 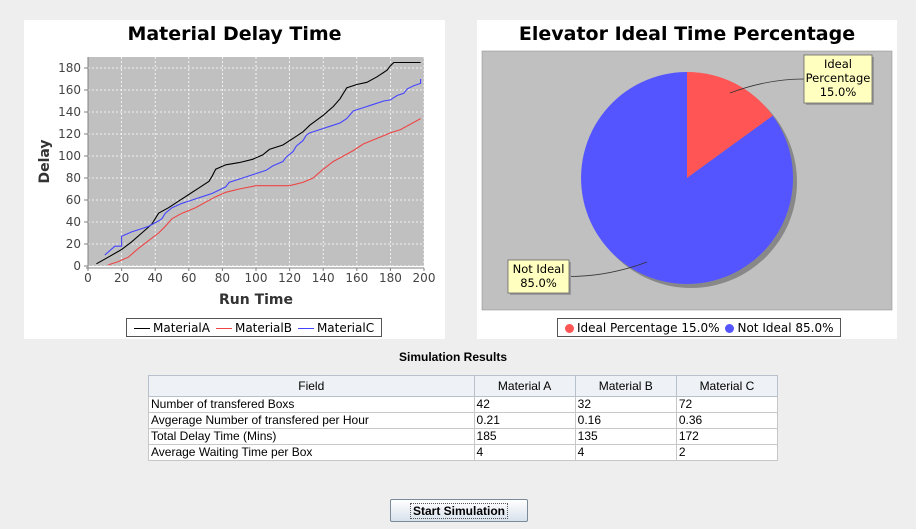 What do you see at coordinates (121, 278) in the screenshot?
I see `x-tick-label: 20` at bounding box center [121, 278].